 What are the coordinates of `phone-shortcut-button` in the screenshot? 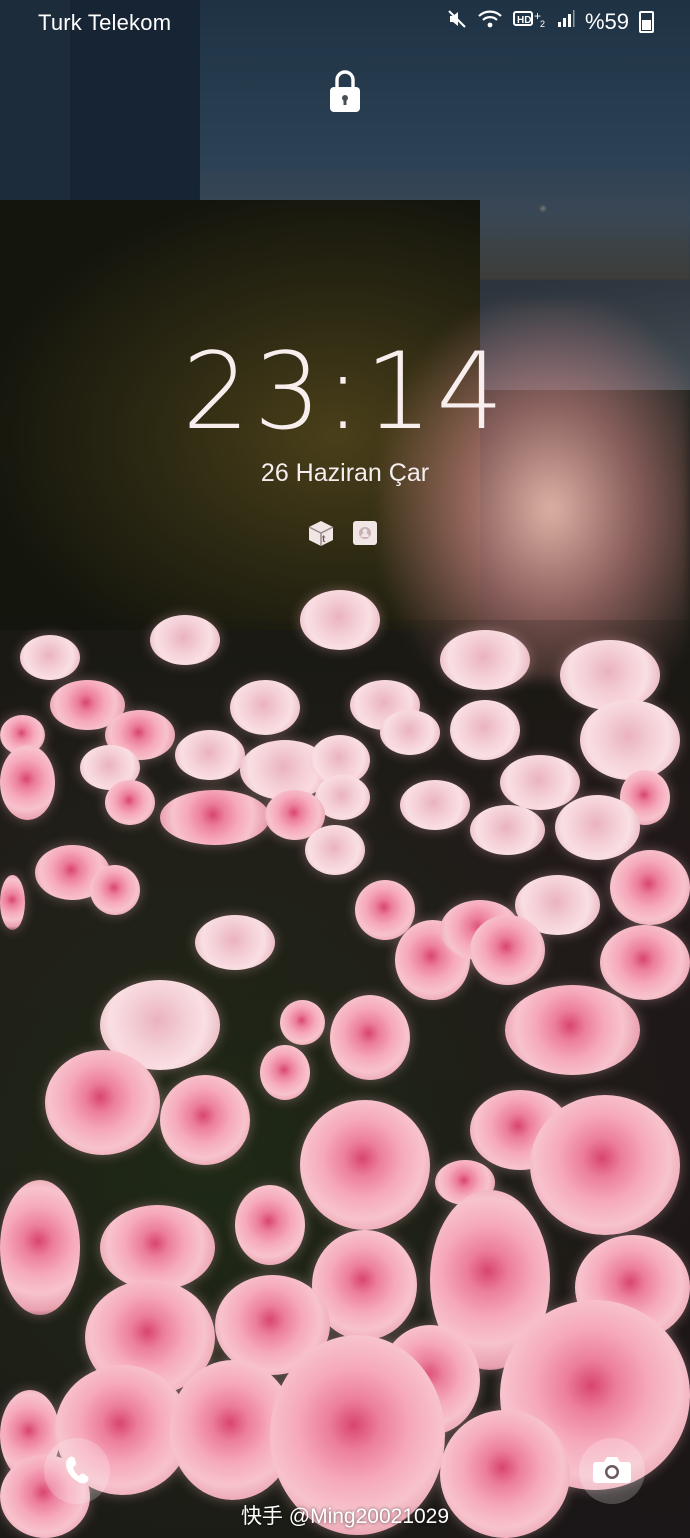 It's located at (77, 1471).